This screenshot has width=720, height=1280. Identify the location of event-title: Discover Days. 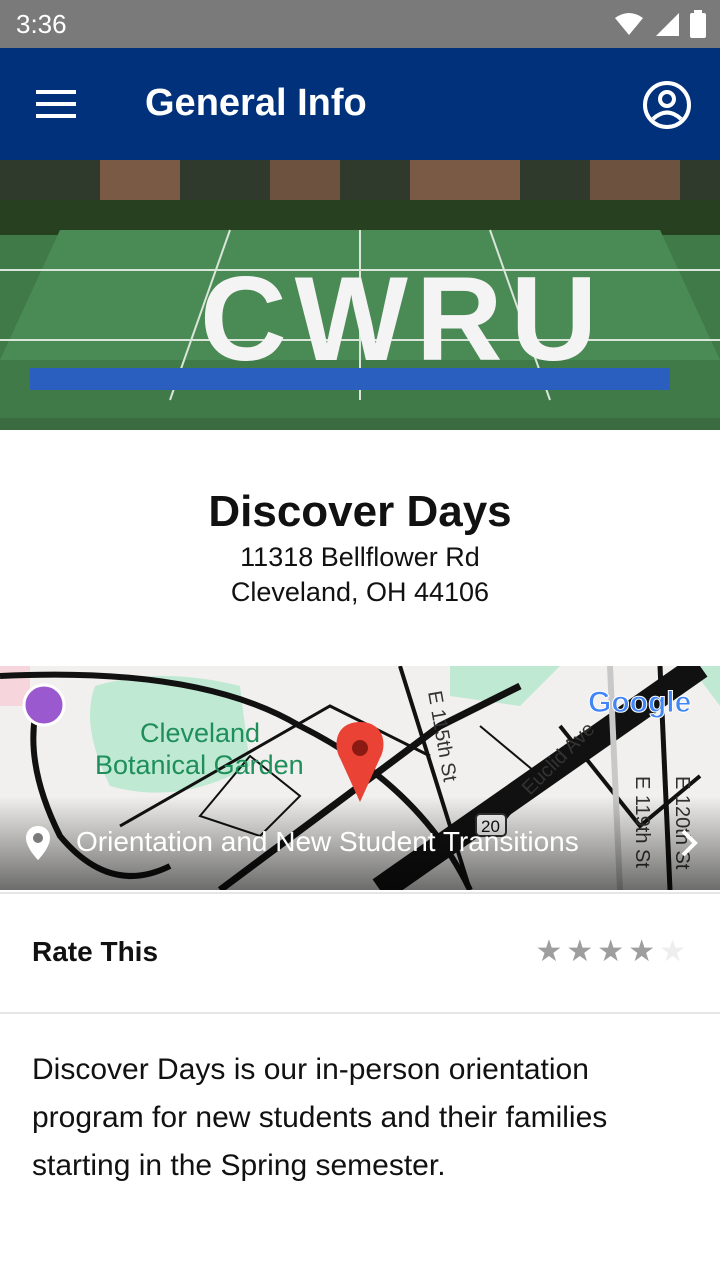
(360, 511).